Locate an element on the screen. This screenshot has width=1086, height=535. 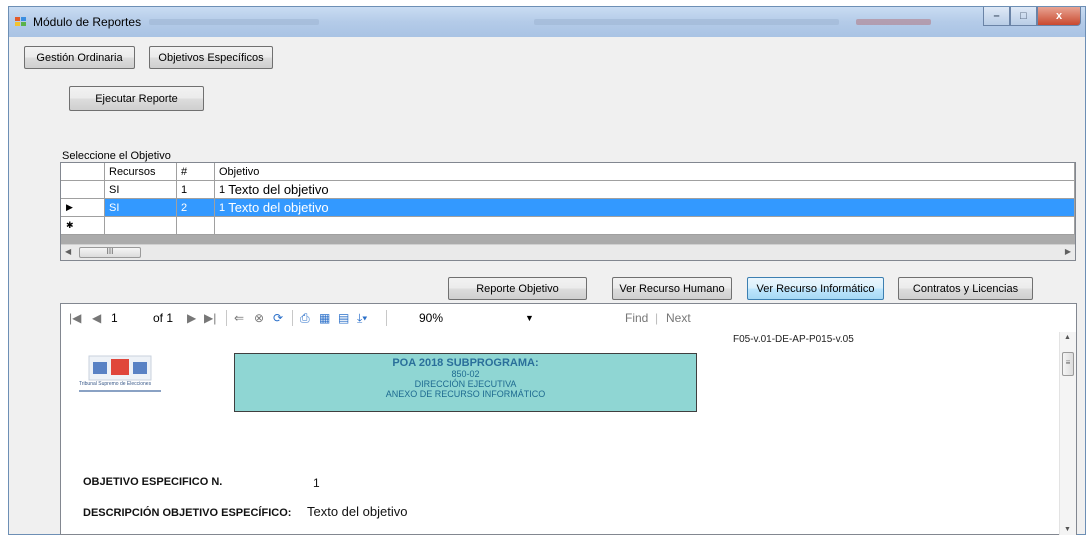
new-row-marker: ✱ is located at coordinates (83, 226).